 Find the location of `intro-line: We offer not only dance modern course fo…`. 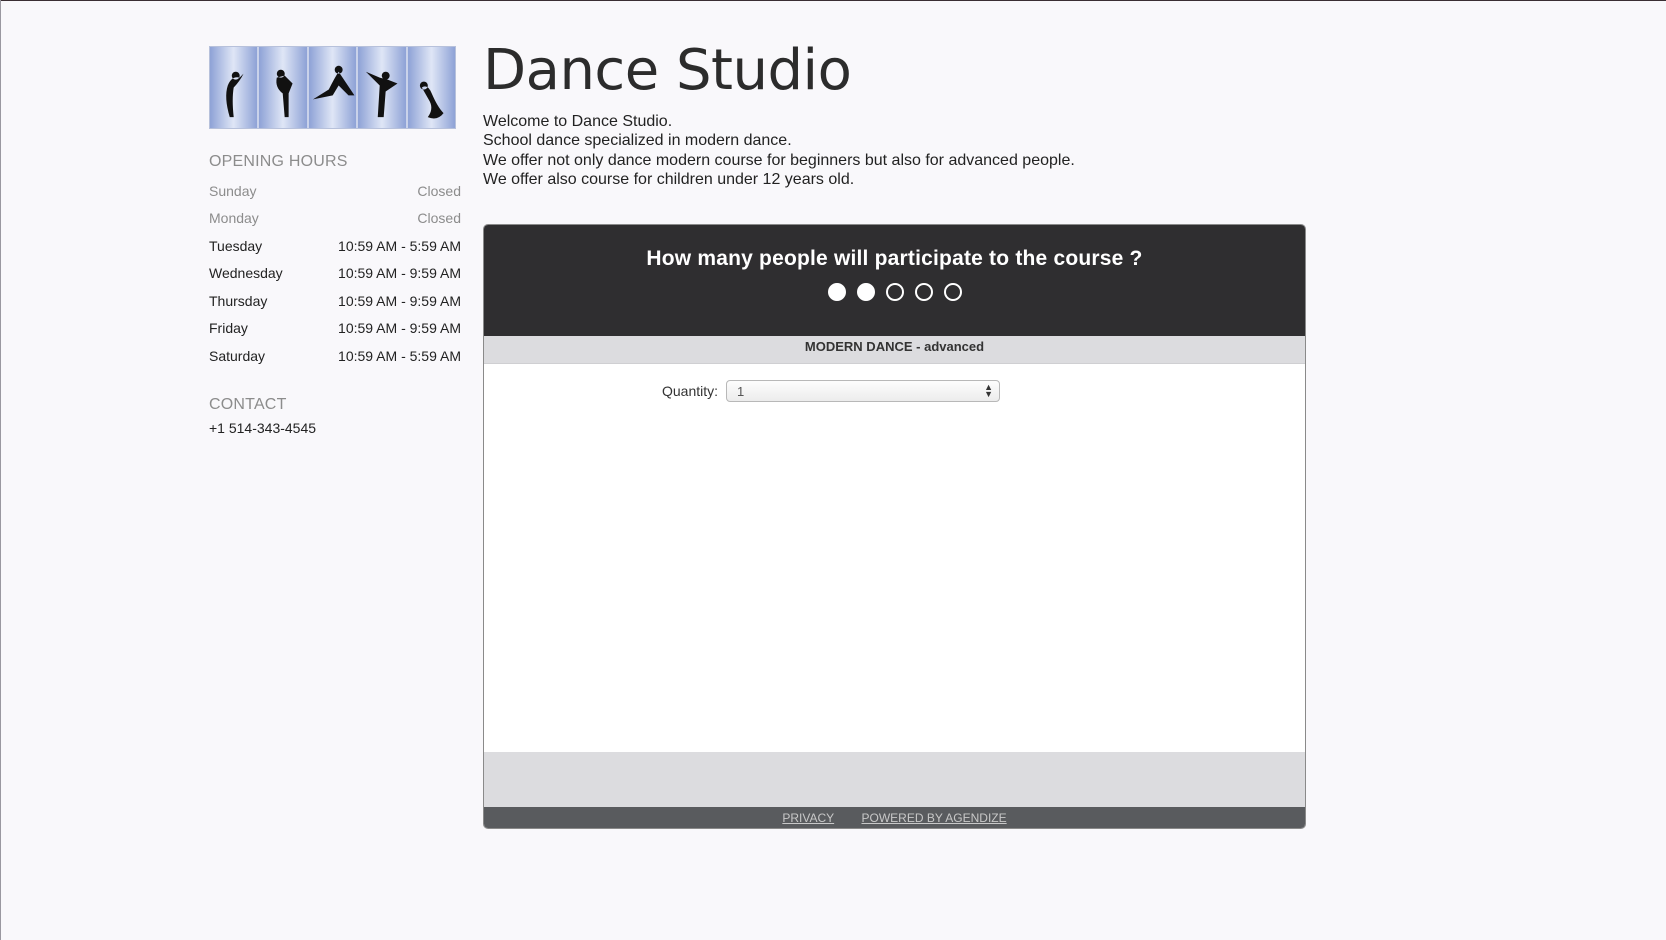

intro-line: We offer not only dance modern course fo… is located at coordinates (779, 160).